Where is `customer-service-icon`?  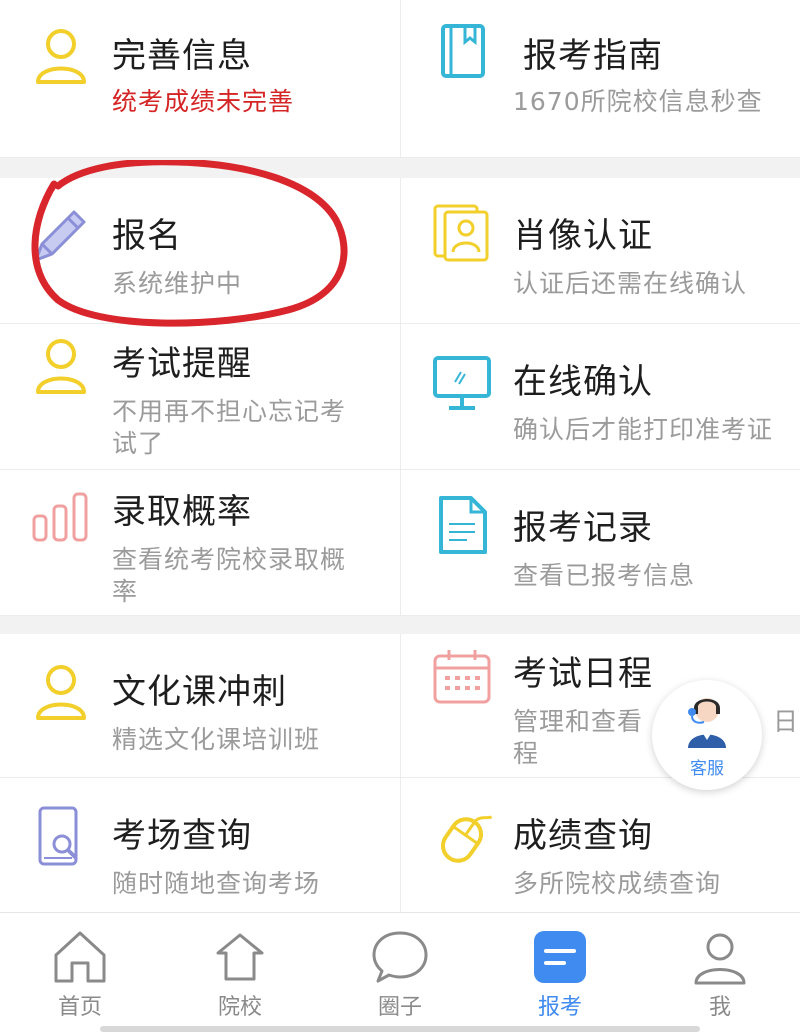 customer-service-icon is located at coordinates (707, 723).